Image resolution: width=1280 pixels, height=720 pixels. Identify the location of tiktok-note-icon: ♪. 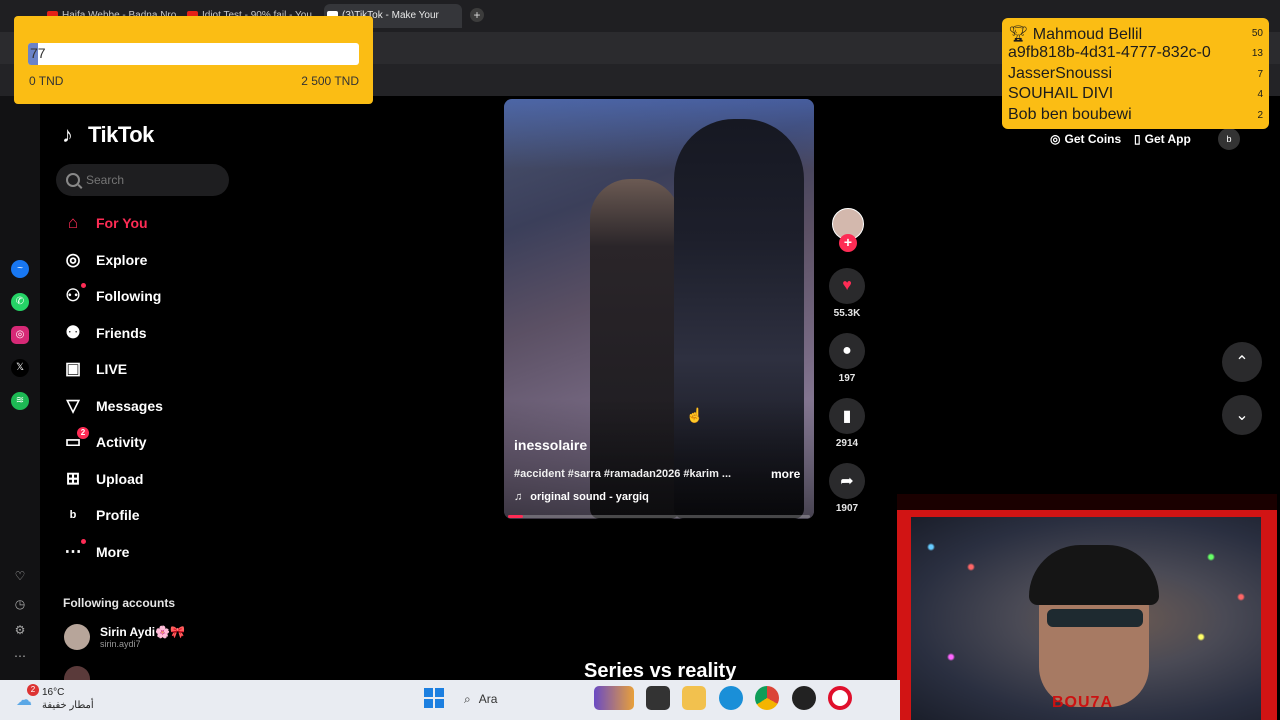
(67, 134).